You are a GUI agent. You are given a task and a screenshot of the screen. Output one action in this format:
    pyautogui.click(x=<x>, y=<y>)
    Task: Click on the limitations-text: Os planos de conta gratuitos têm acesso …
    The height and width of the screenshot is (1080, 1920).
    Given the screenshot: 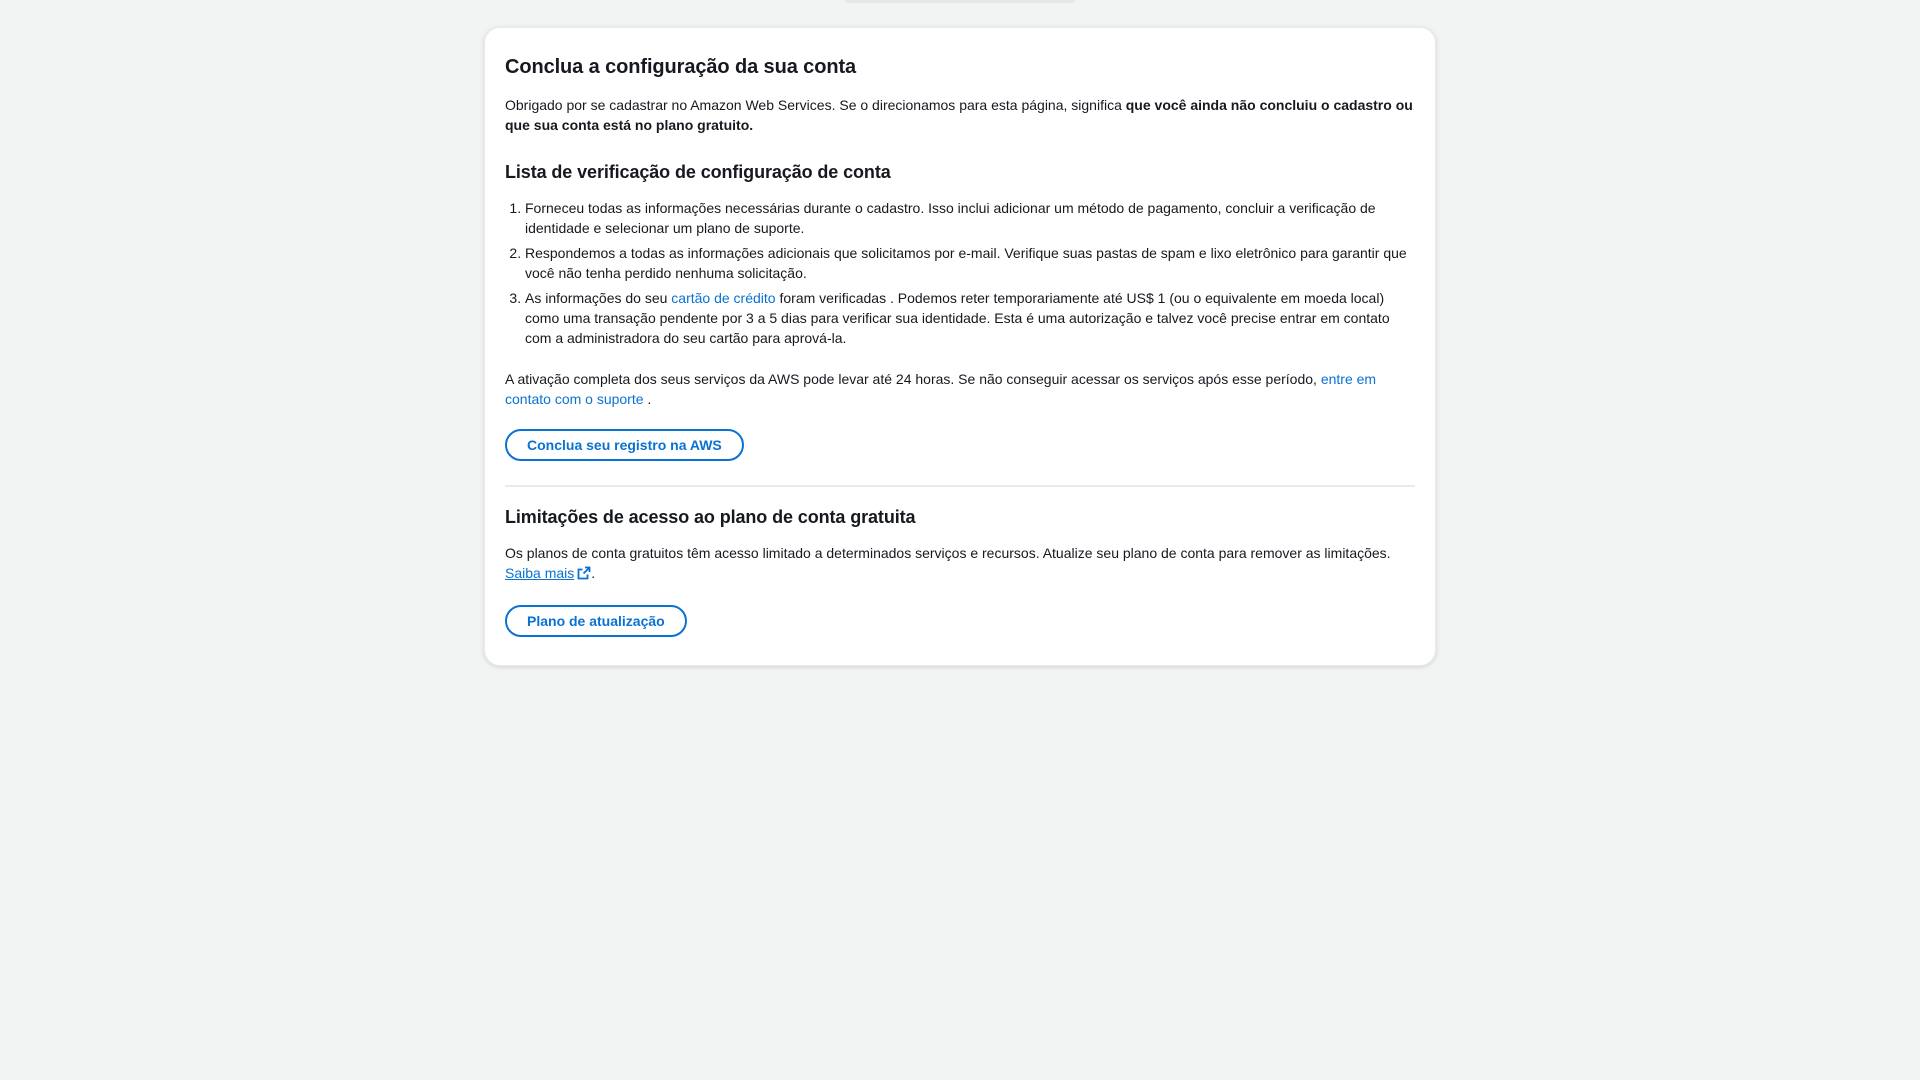 What is the action you would take?
    pyautogui.click(x=948, y=553)
    